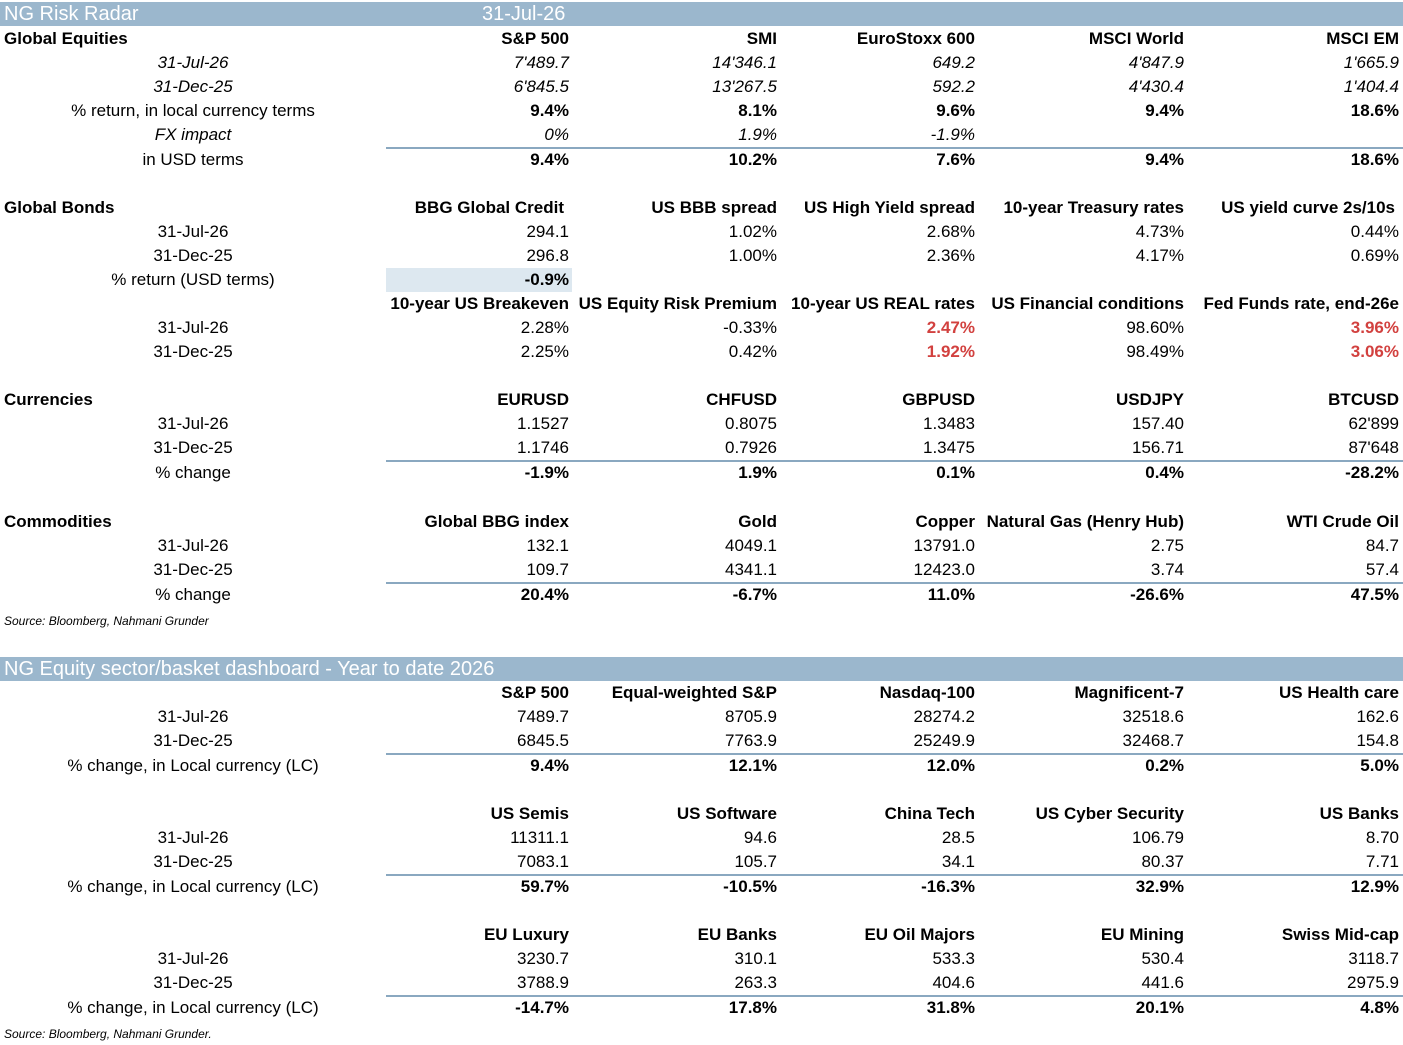  What do you see at coordinates (1156, 86) in the screenshot?
I see `cell-value: 4'430.4` at bounding box center [1156, 86].